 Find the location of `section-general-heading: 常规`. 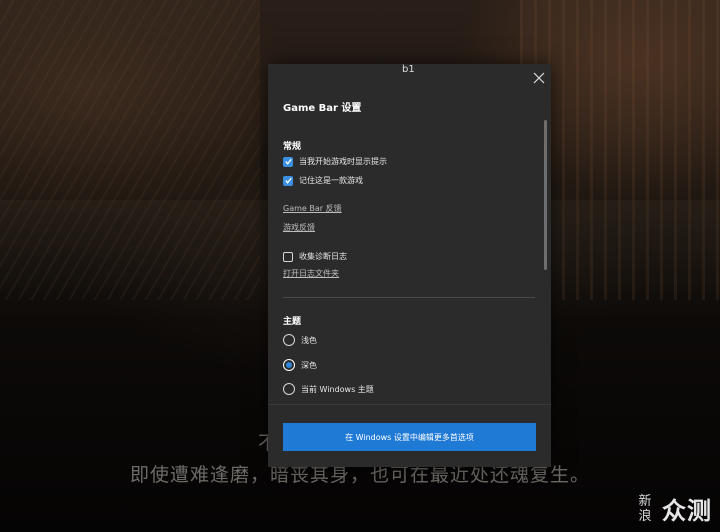

section-general-heading: 常规 is located at coordinates (292, 147).